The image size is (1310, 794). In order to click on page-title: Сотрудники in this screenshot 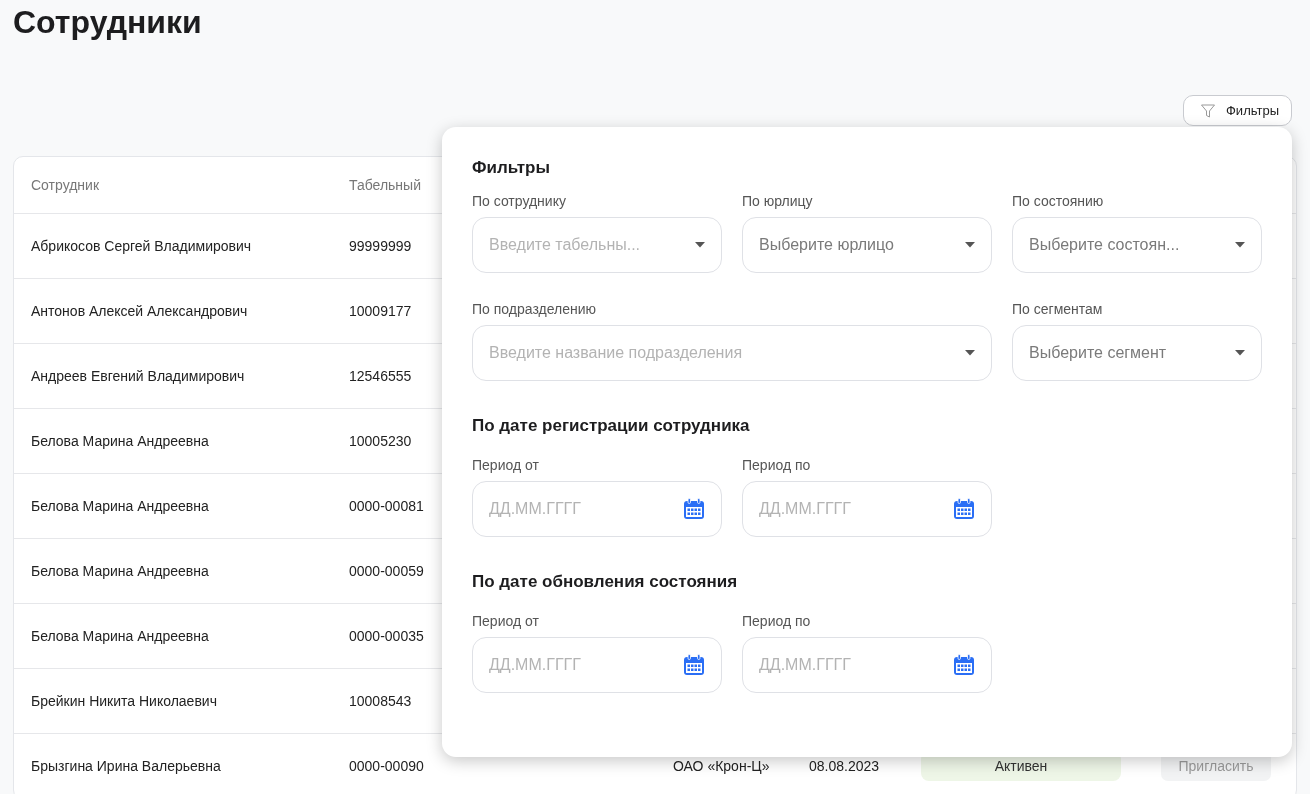, I will do `click(108, 22)`.